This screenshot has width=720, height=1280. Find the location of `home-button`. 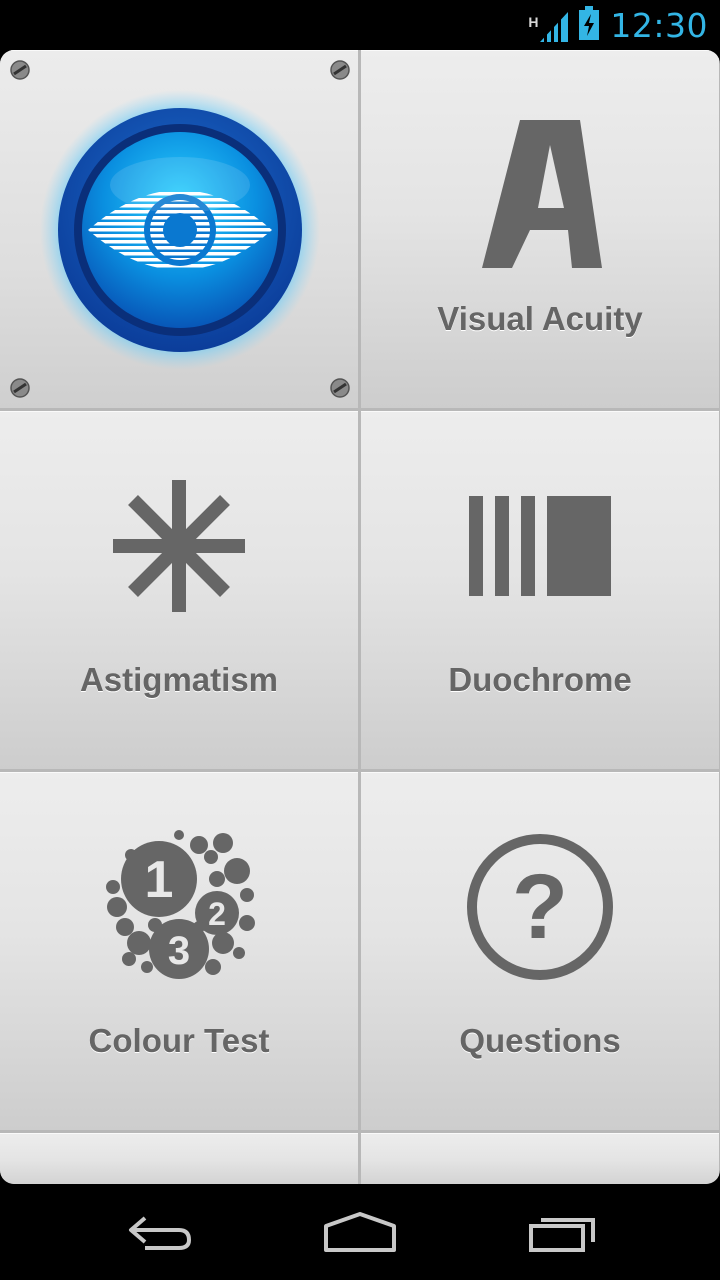

home-button is located at coordinates (360, 1232).